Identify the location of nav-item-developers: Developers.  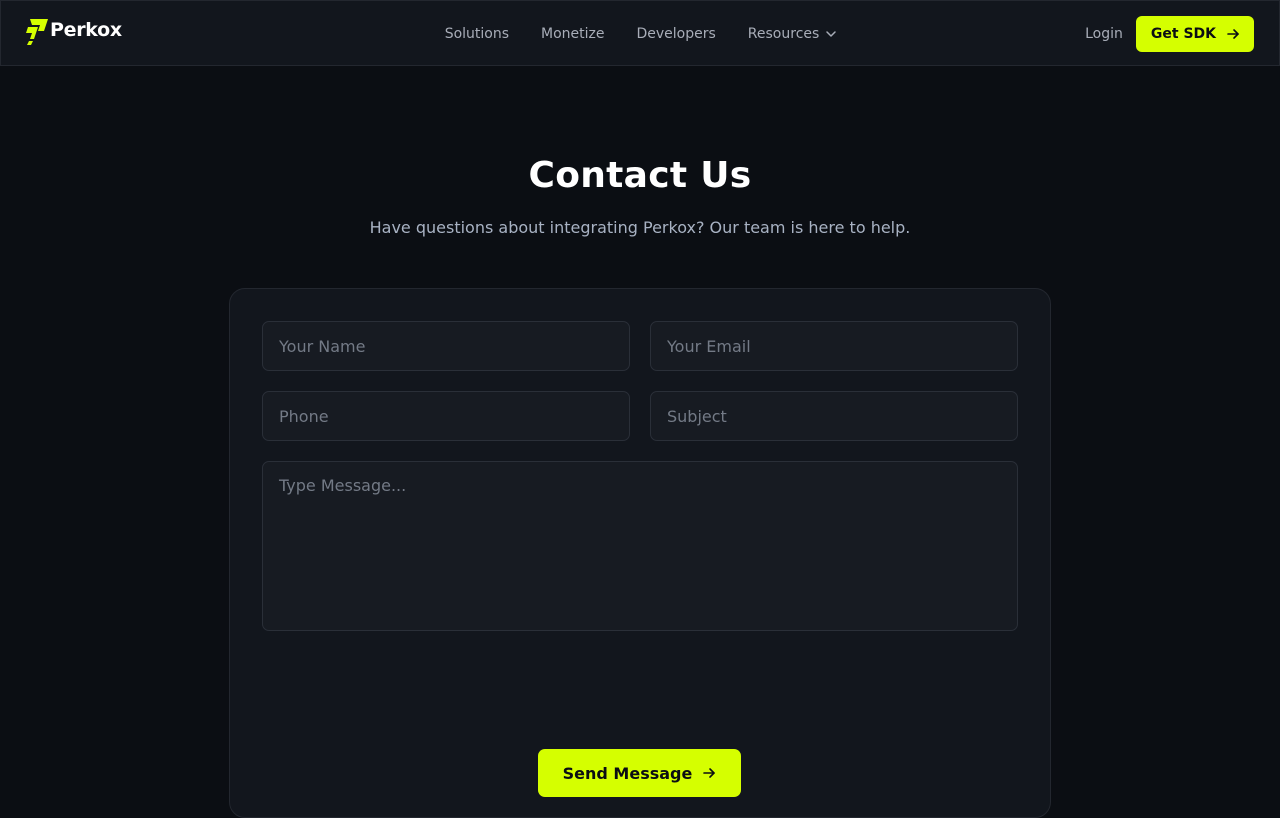
(676, 34).